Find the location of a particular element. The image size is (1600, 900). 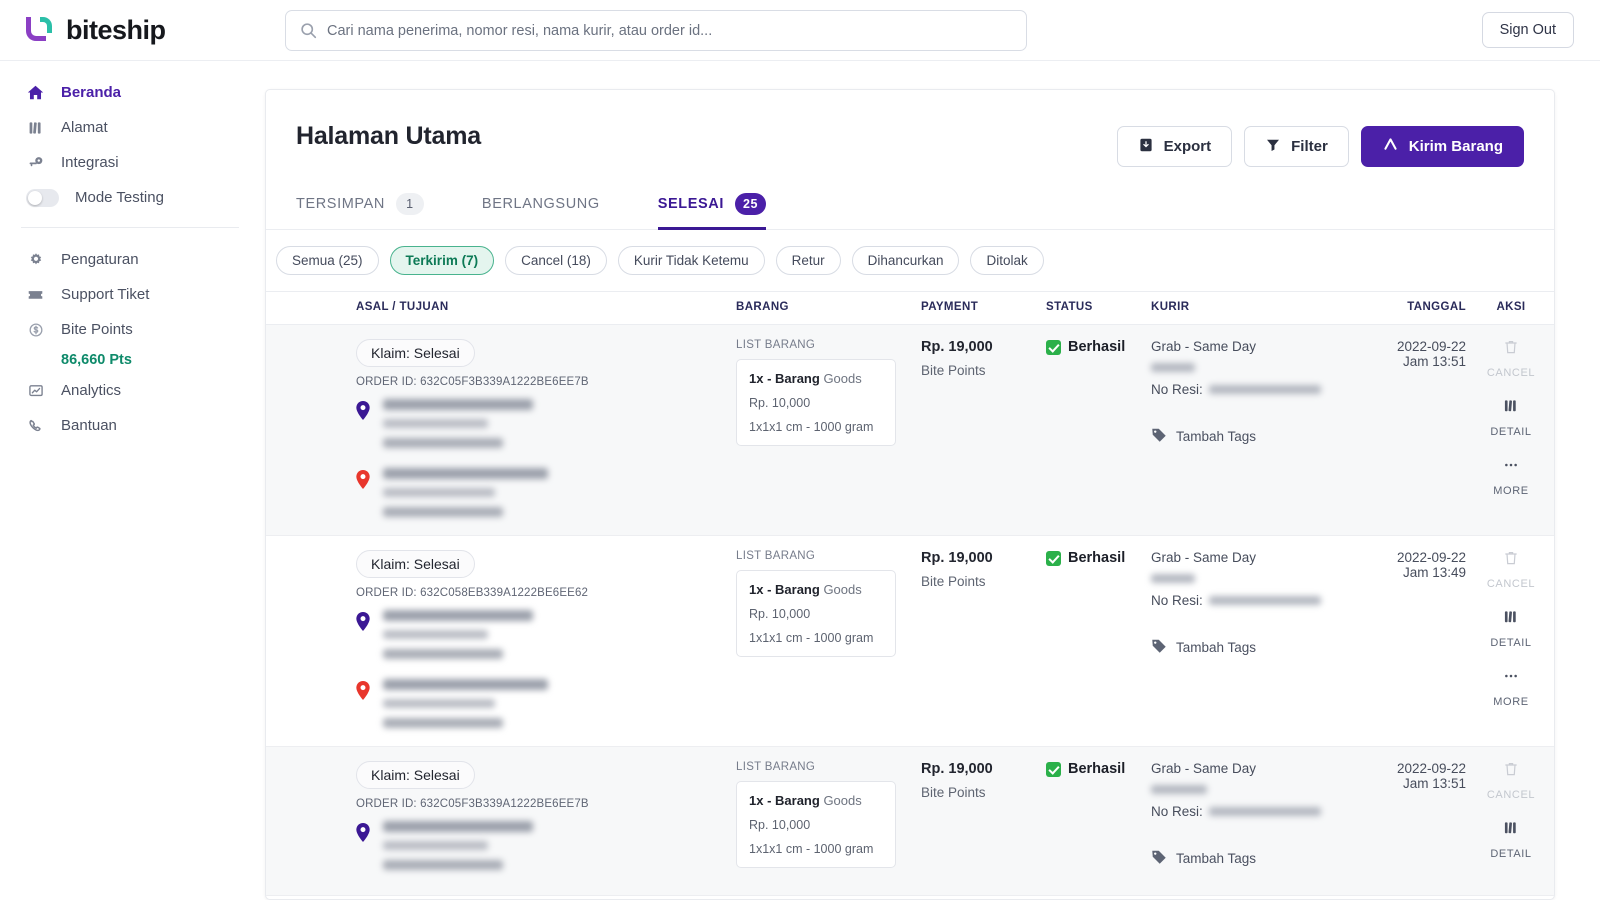

tab-count-badge: 25 is located at coordinates (750, 204).